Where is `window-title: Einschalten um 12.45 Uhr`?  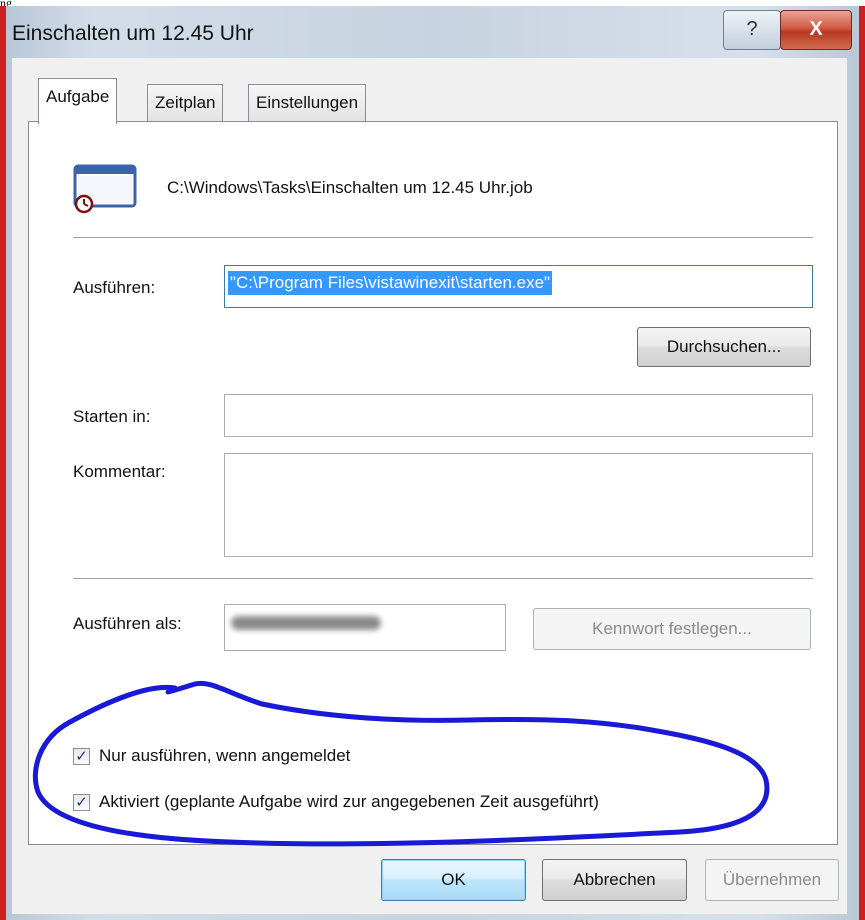
window-title: Einschalten um 12.45 Uhr is located at coordinates (133, 33).